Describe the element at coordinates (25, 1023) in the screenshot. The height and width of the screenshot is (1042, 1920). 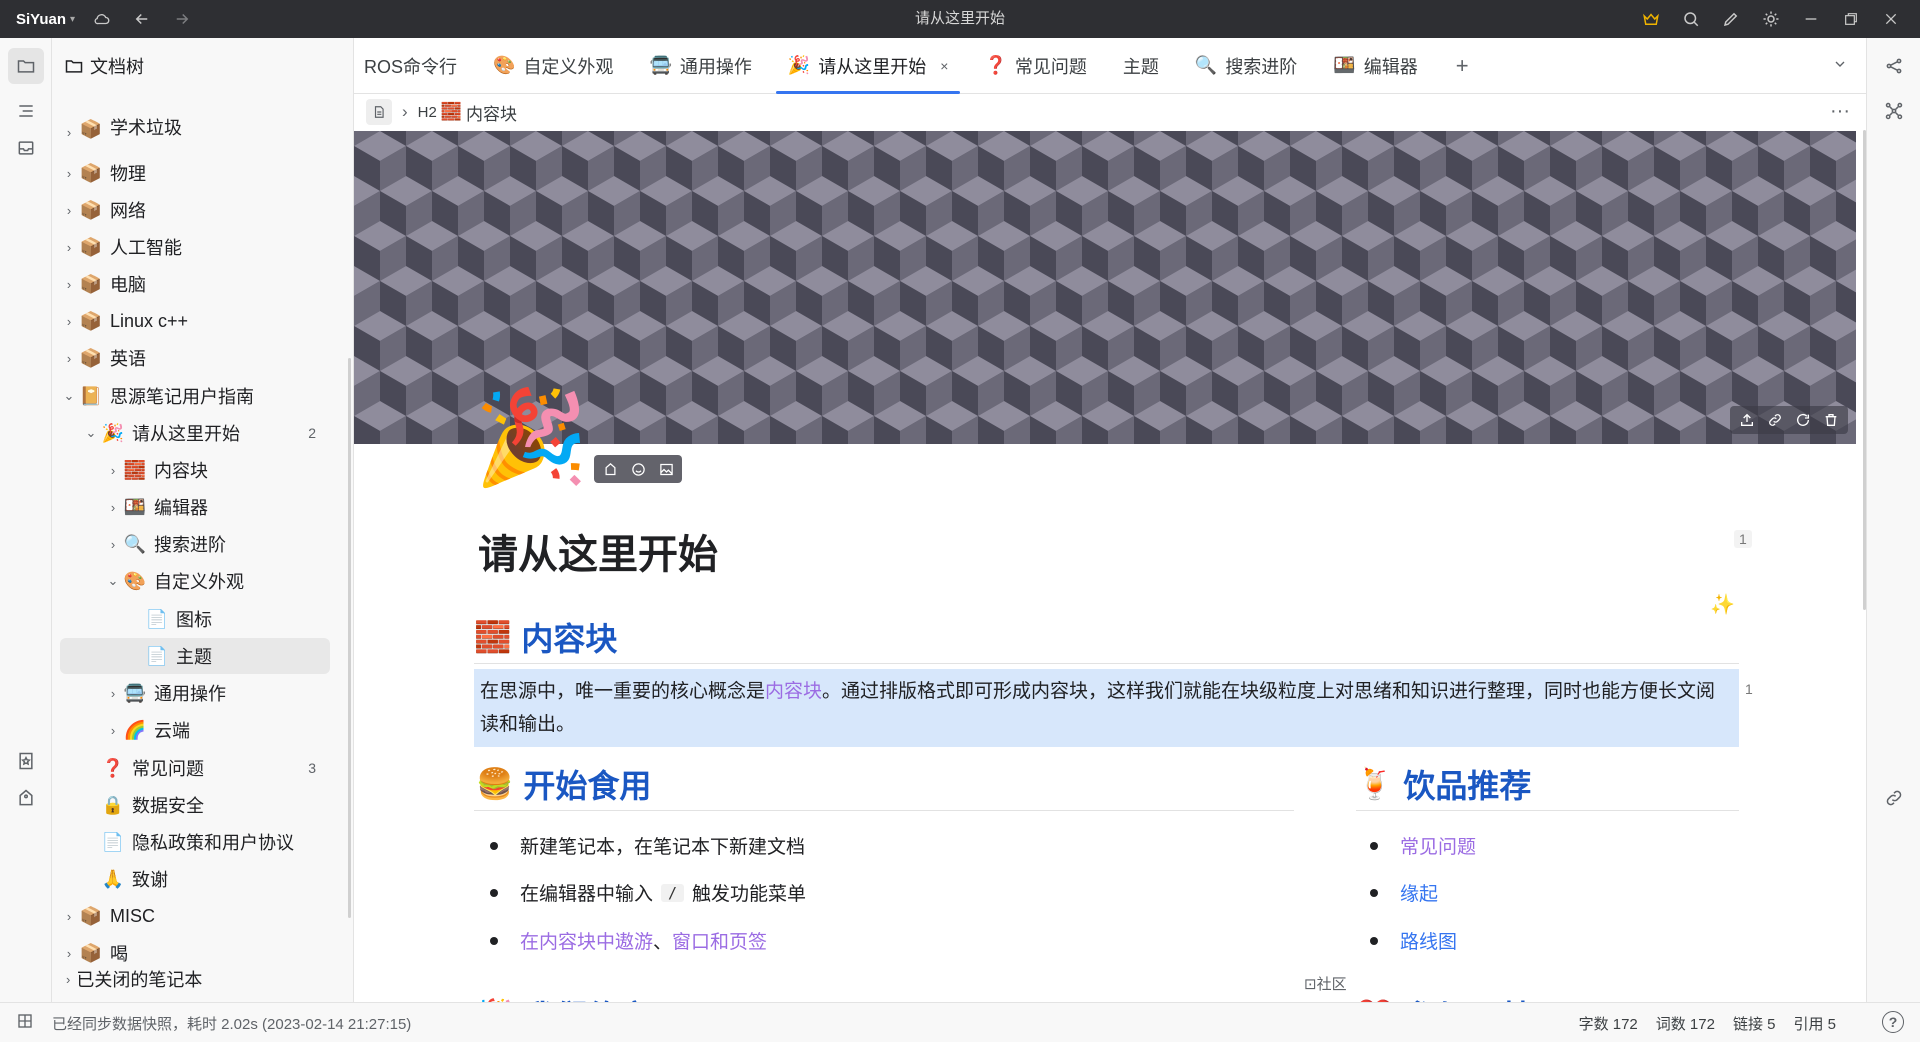
I see `layout-toggle-icon` at that location.